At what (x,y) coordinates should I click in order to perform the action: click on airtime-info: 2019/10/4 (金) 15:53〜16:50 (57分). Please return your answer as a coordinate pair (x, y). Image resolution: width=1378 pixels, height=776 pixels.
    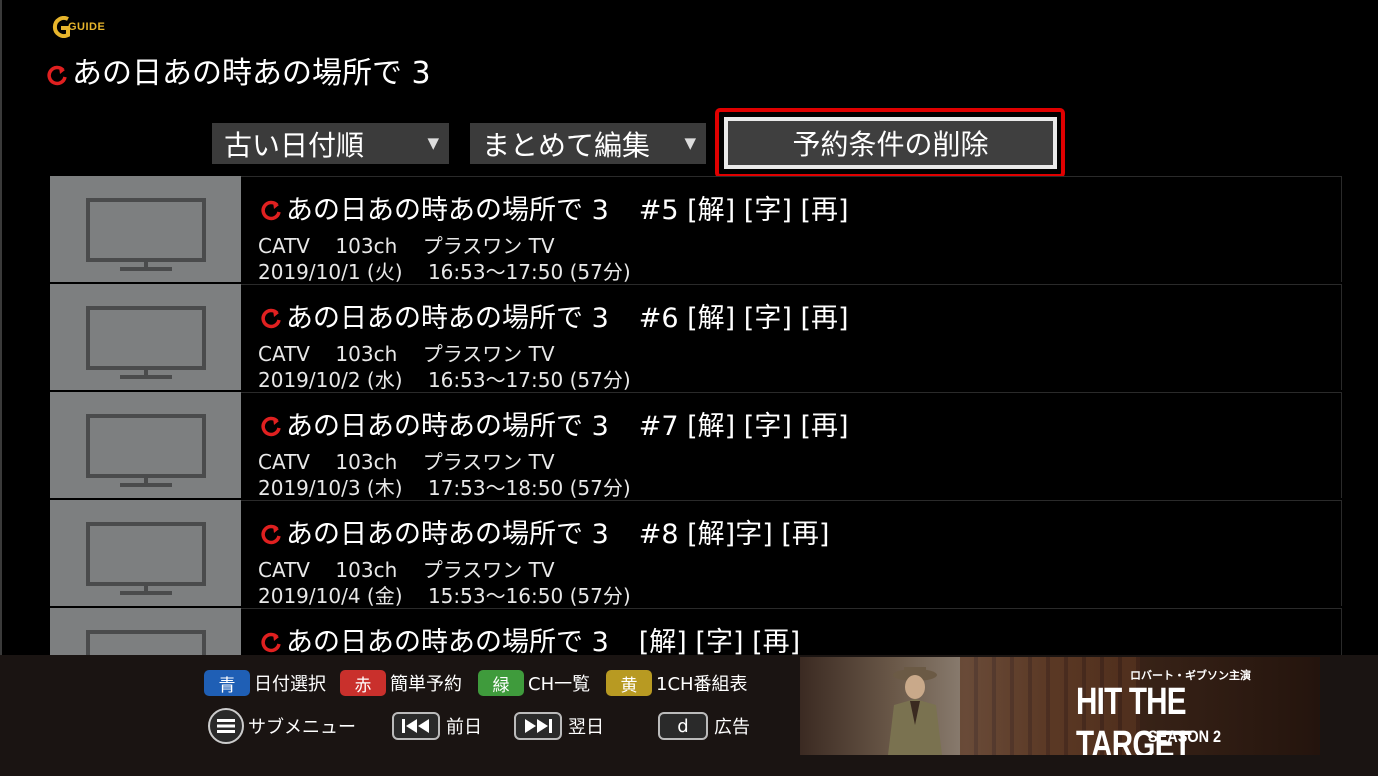
    Looking at the image, I should click on (444, 596).